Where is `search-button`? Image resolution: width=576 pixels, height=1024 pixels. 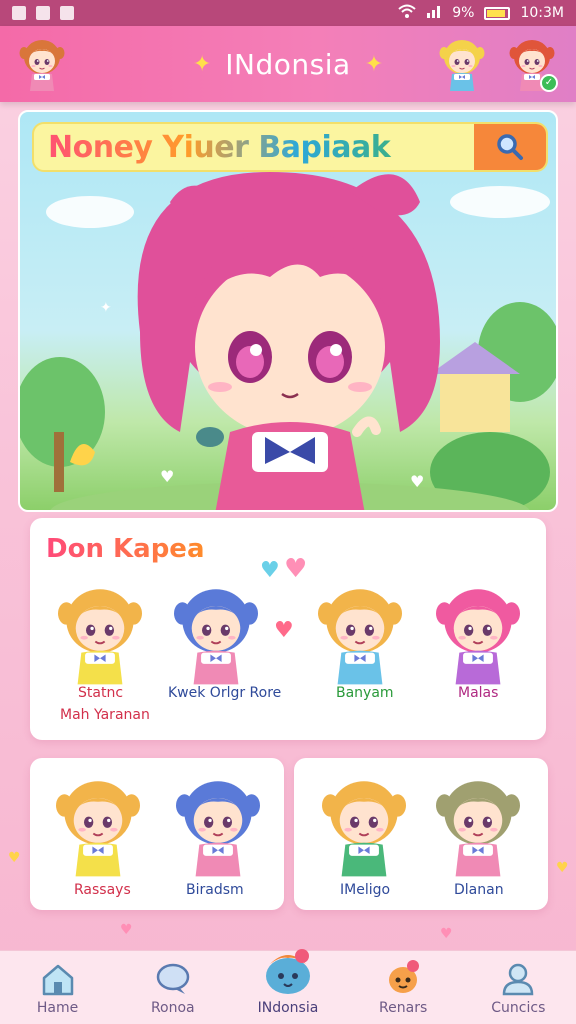
search-button is located at coordinates (510, 147).